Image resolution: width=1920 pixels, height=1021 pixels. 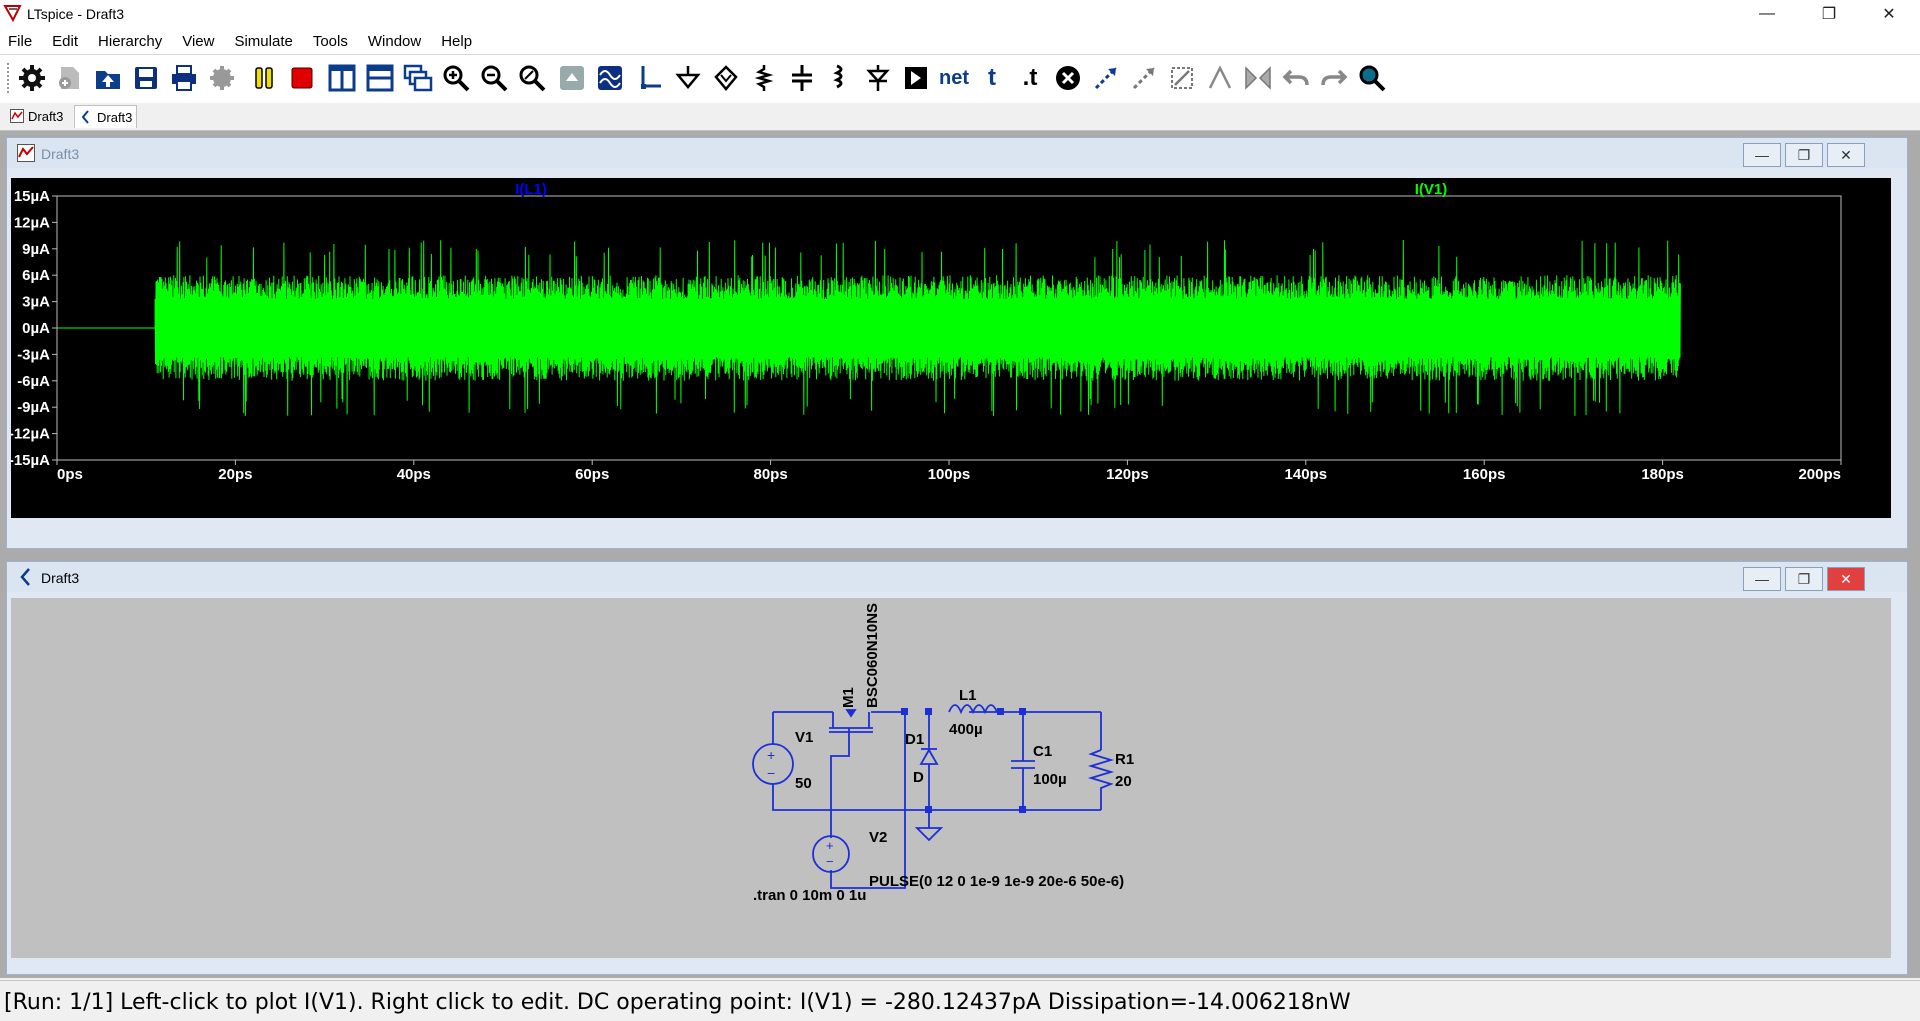 What do you see at coordinates (1762, 155) in the screenshot?
I see `waveform-minimize-button: —` at bounding box center [1762, 155].